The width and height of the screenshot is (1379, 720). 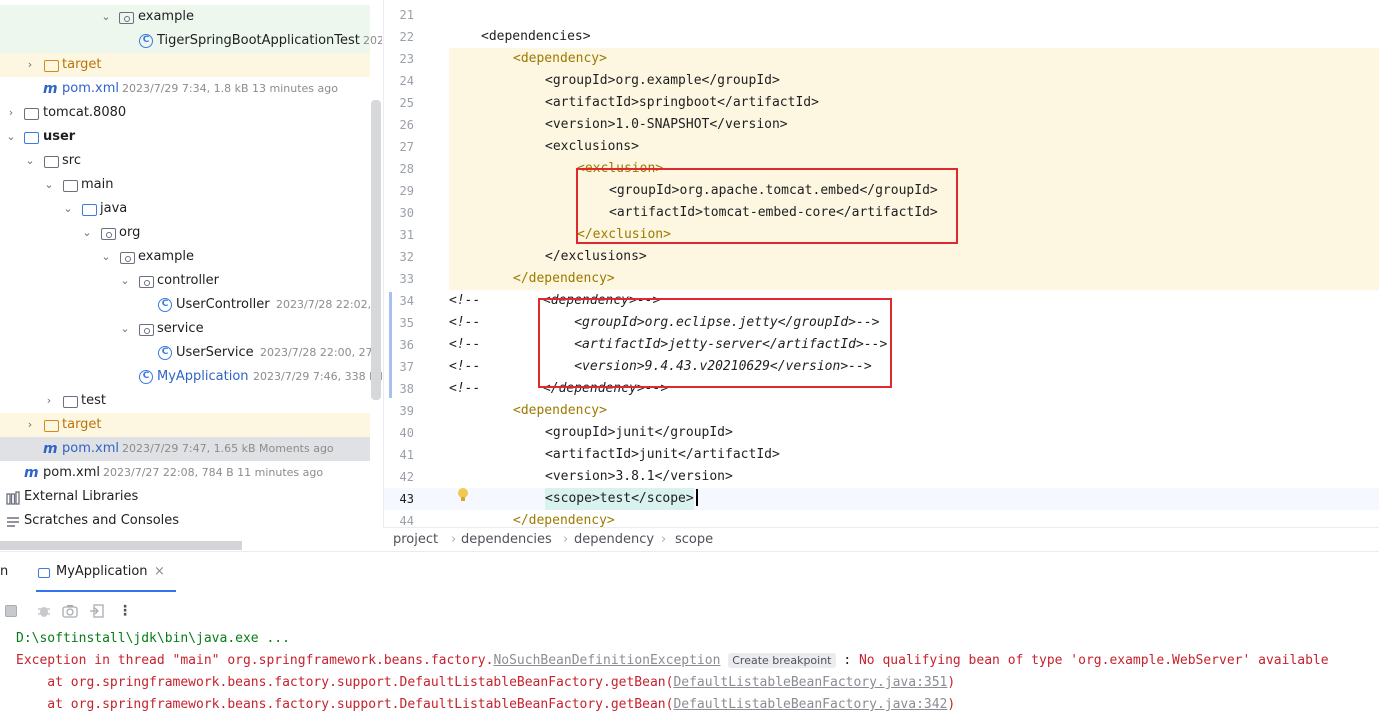 I want to click on debug-icon, so click(x=44, y=611).